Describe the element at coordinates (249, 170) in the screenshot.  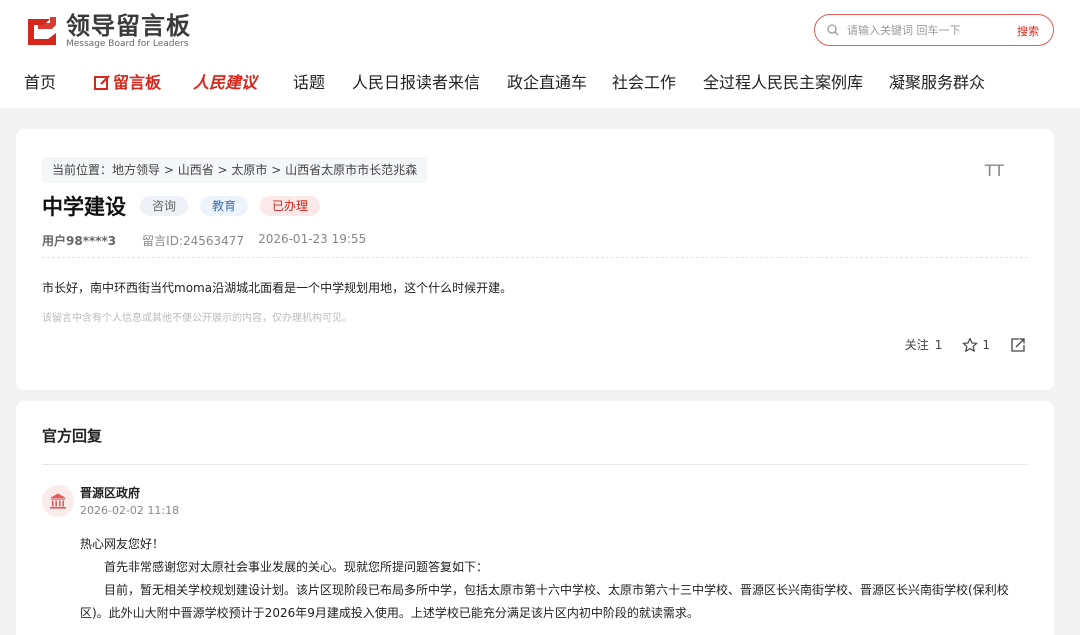
I see `breadcrumb-taiyuan: 太原市` at that location.